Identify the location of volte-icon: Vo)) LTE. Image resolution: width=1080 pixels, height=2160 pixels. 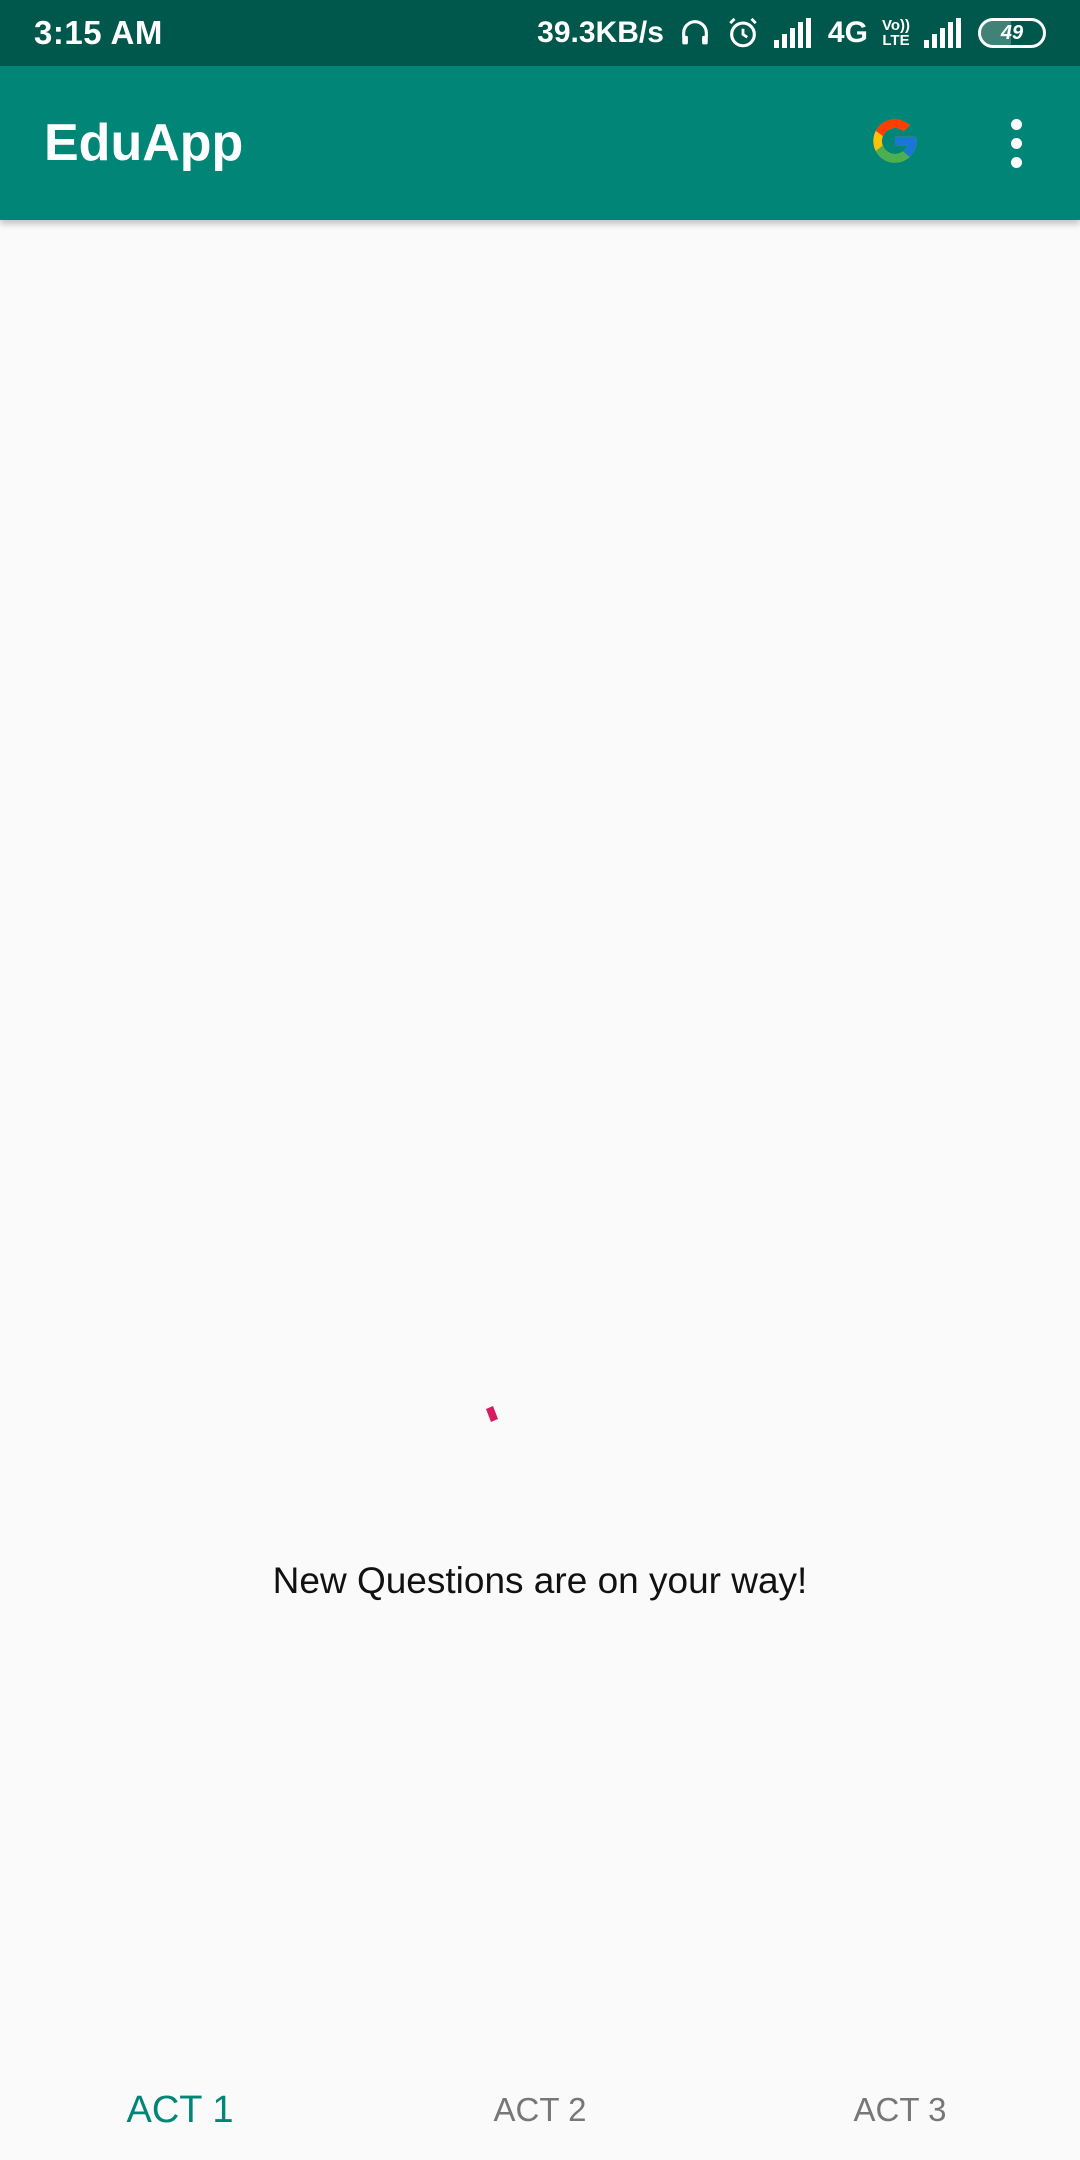
(895, 33).